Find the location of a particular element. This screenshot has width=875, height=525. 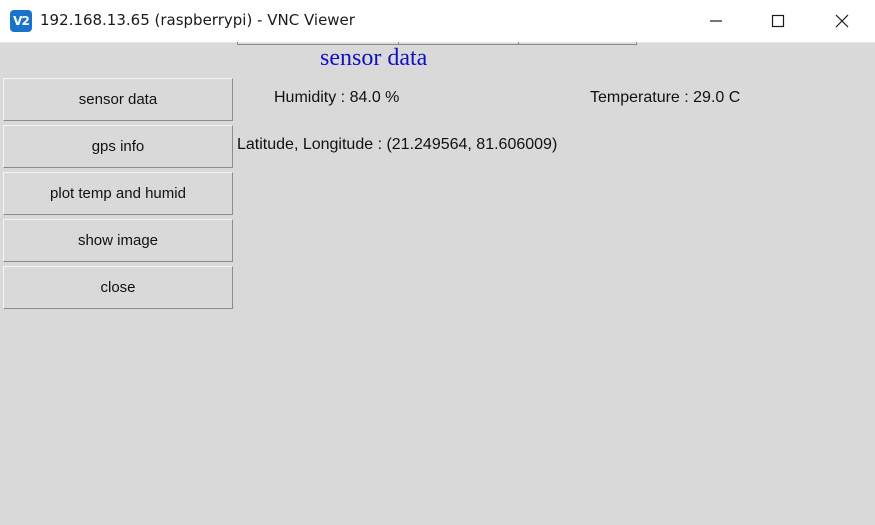

section-heading: sensor data is located at coordinates (374, 58).